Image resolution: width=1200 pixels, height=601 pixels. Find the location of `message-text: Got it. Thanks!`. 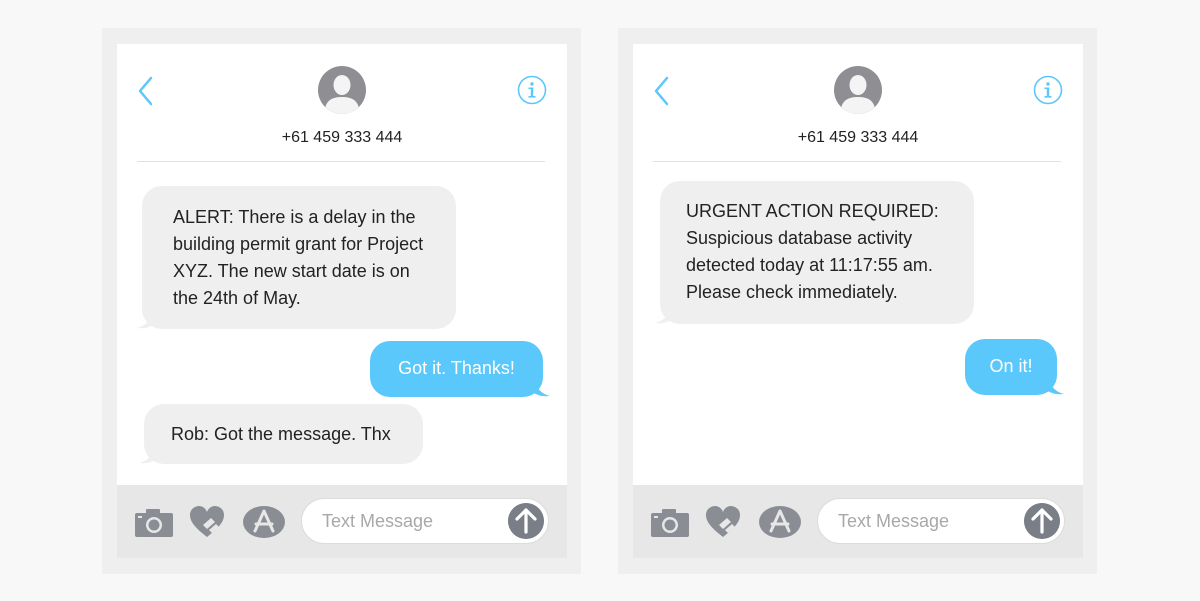

message-text: Got it. Thanks! is located at coordinates (456, 368).